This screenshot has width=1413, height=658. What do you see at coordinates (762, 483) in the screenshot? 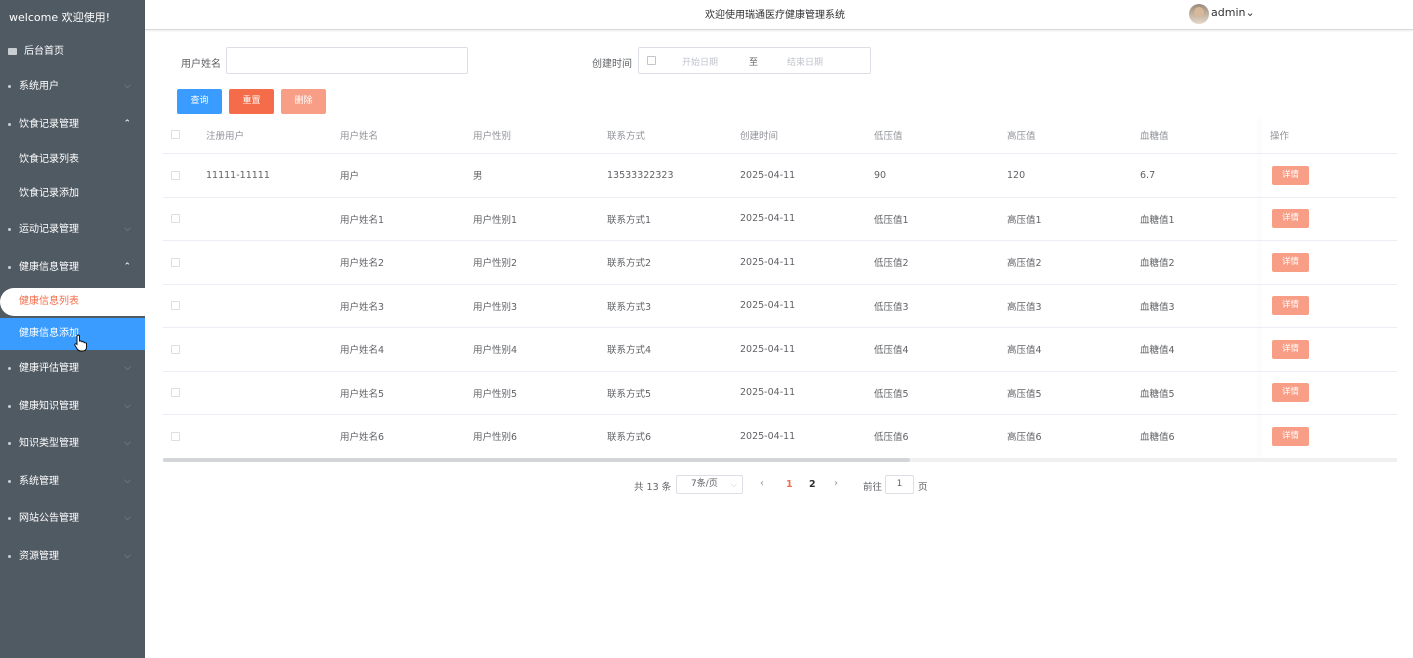
I see `prev-page-icon: ‹` at bounding box center [762, 483].